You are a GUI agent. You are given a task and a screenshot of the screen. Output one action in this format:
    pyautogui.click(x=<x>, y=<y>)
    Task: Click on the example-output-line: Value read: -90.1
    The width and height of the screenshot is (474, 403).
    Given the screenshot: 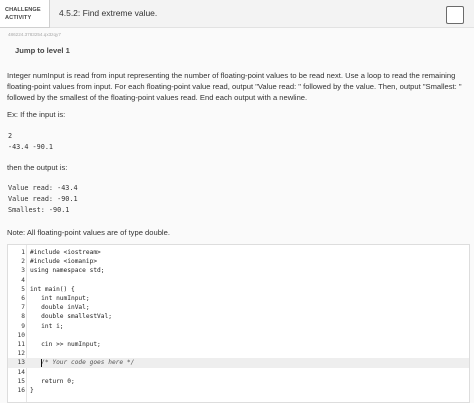 What is the action you would take?
    pyautogui.click(x=43, y=199)
    